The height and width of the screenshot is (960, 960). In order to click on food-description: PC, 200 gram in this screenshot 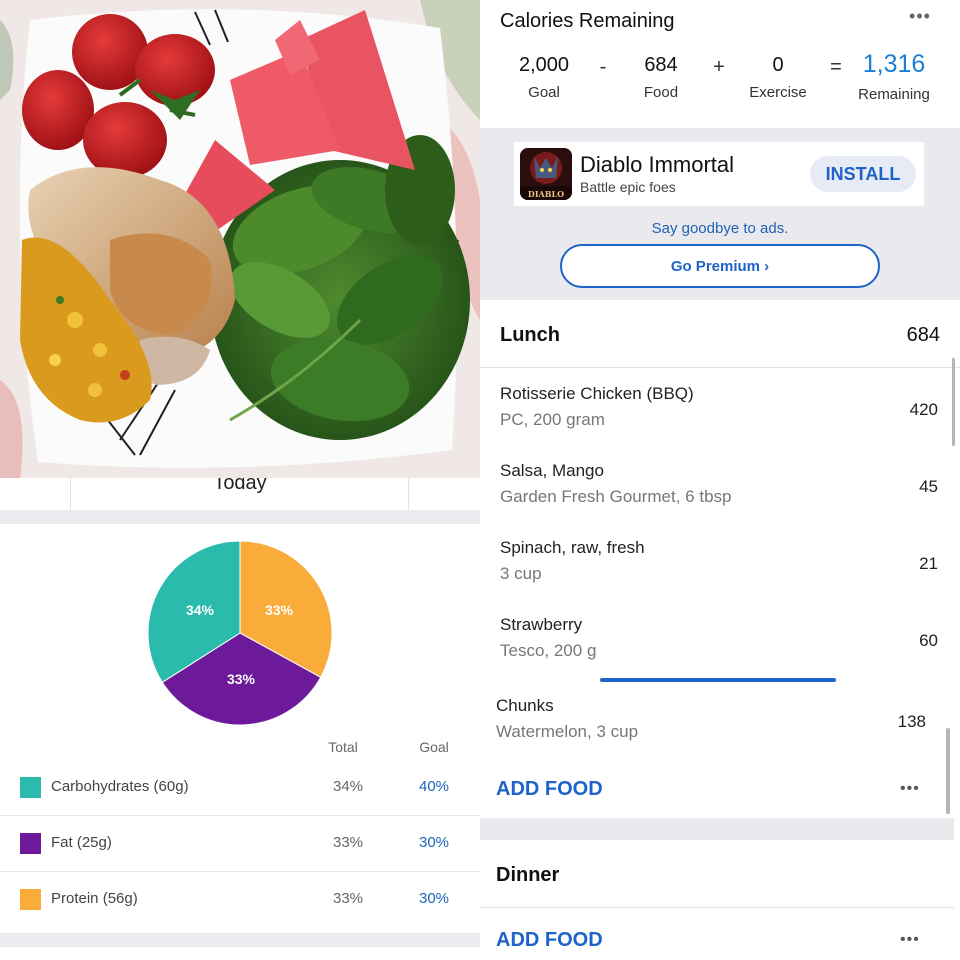, I will do `click(552, 419)`.